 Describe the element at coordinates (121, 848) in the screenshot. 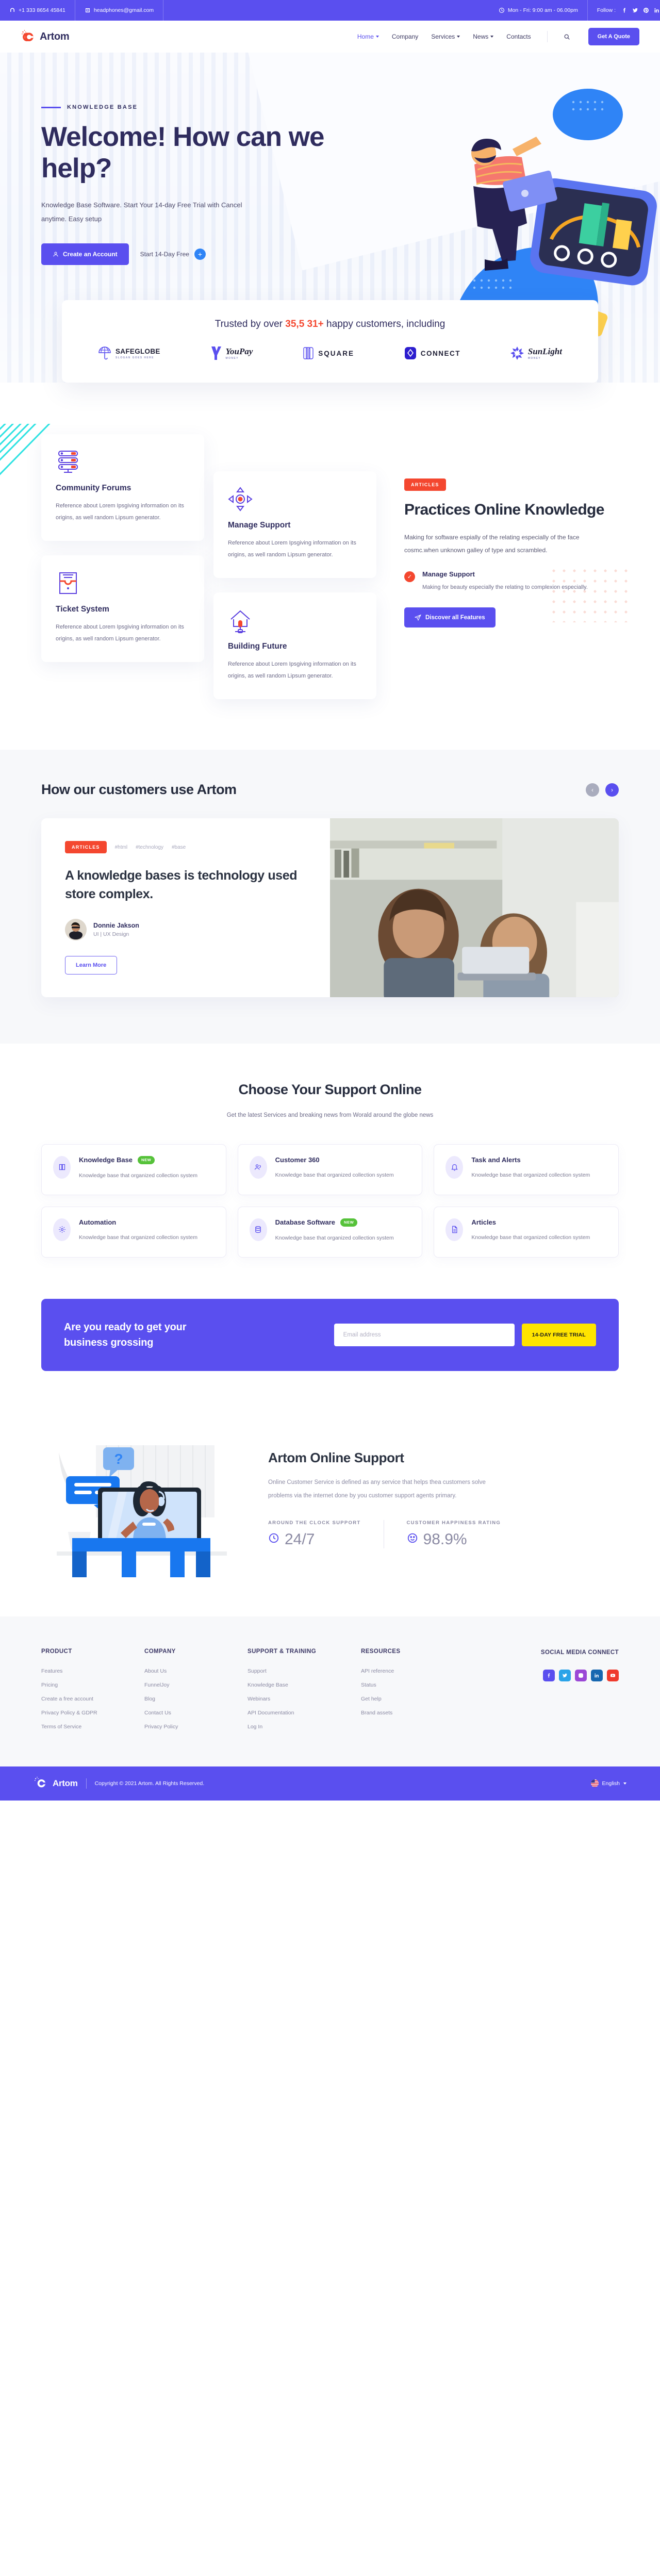

I see `customer-tag-html: #html` at that location.